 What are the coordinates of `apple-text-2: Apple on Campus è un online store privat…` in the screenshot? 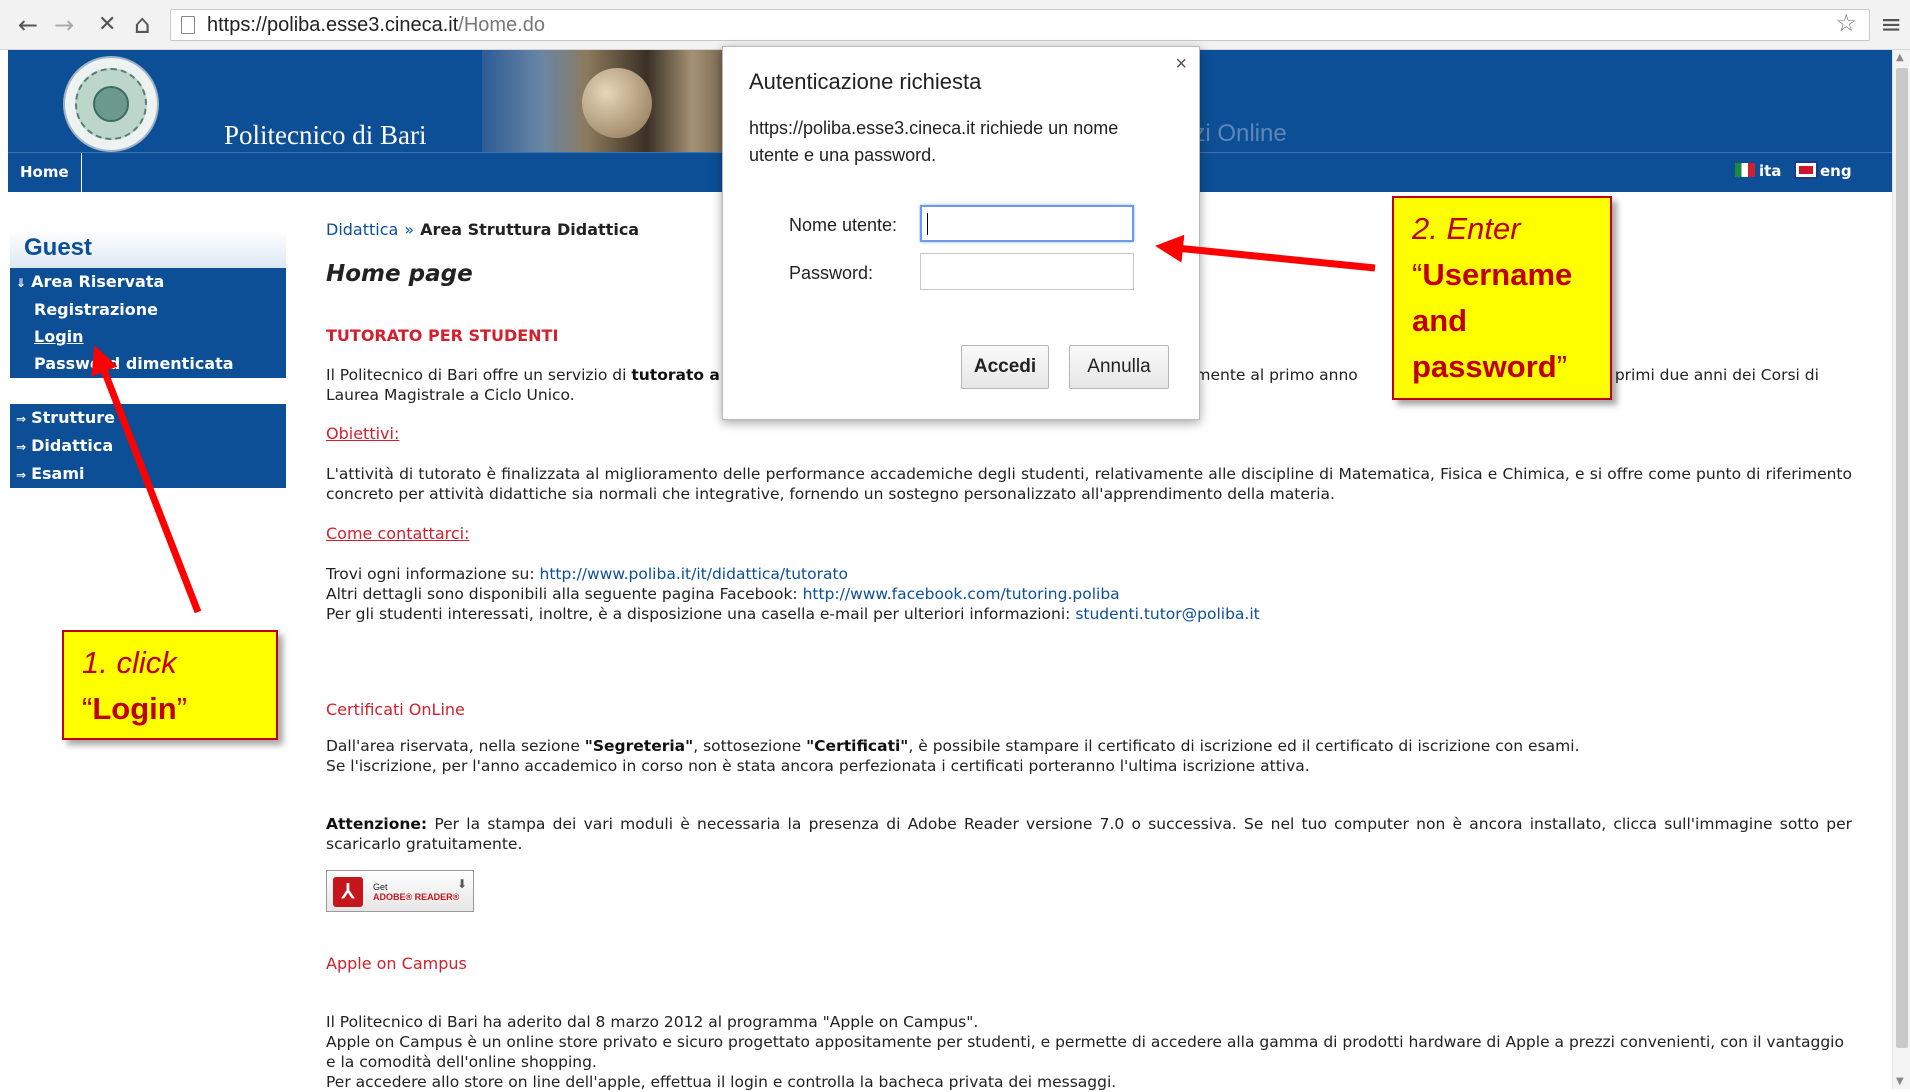 It's located at (1085, 1052).